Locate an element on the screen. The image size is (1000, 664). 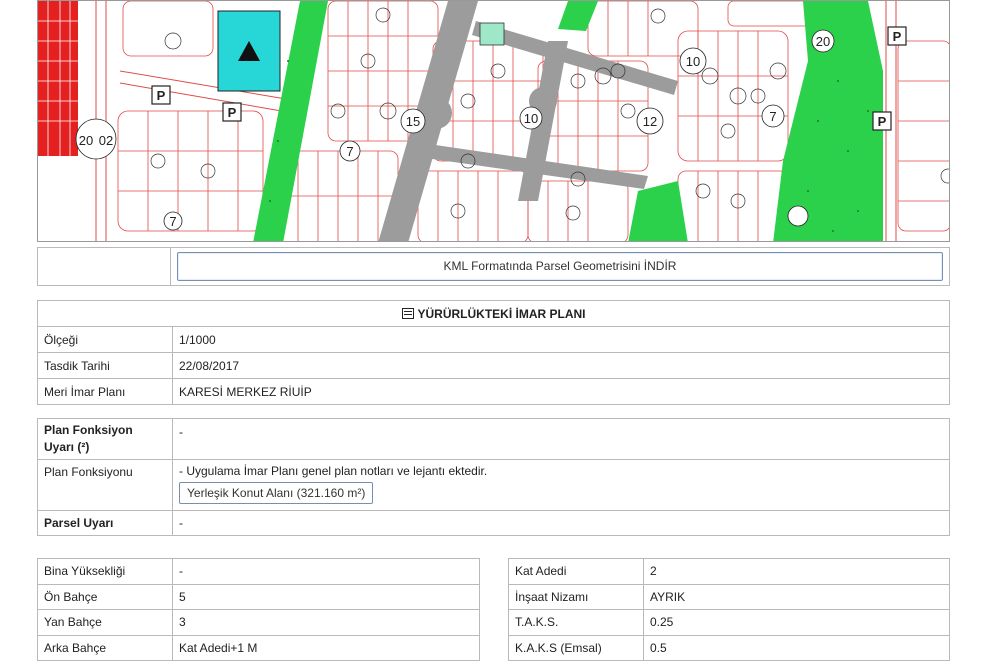
residential-area-button: Yerleşik Konut Alanı (321.160 m²) is located at coordinates (276, 493).